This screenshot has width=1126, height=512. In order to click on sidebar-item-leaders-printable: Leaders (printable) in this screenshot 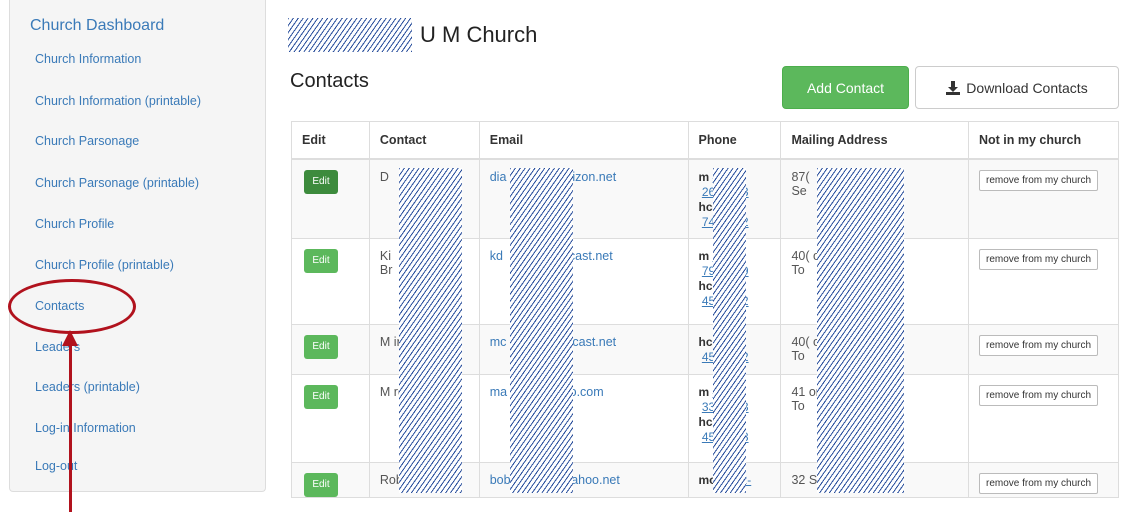, I will do `click(87, 387)`.